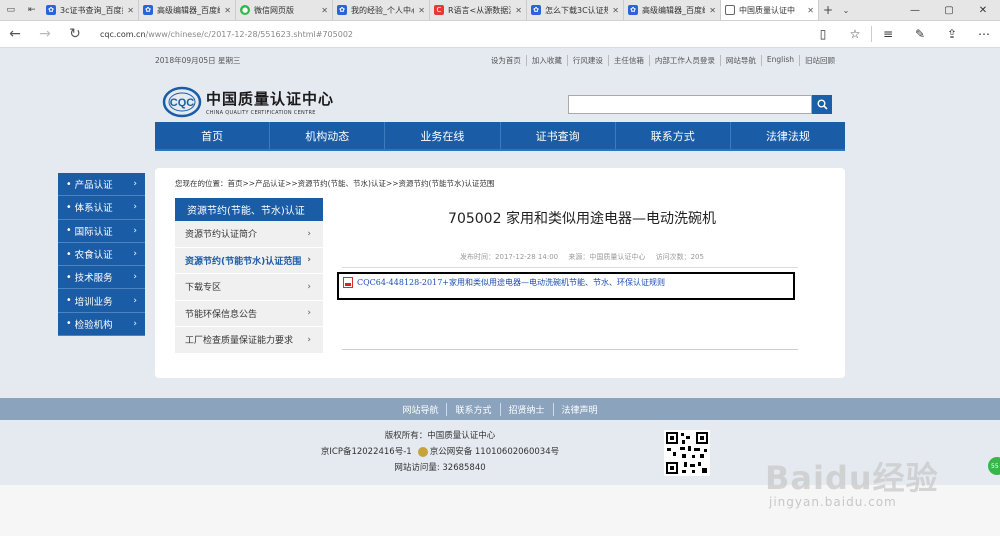 This screenshot has width=1000, height=536. What do you see at coordinates (823, 34) in the screenshot?
I see `reading-view-icon: ▯` at bounding box center [823, 34].